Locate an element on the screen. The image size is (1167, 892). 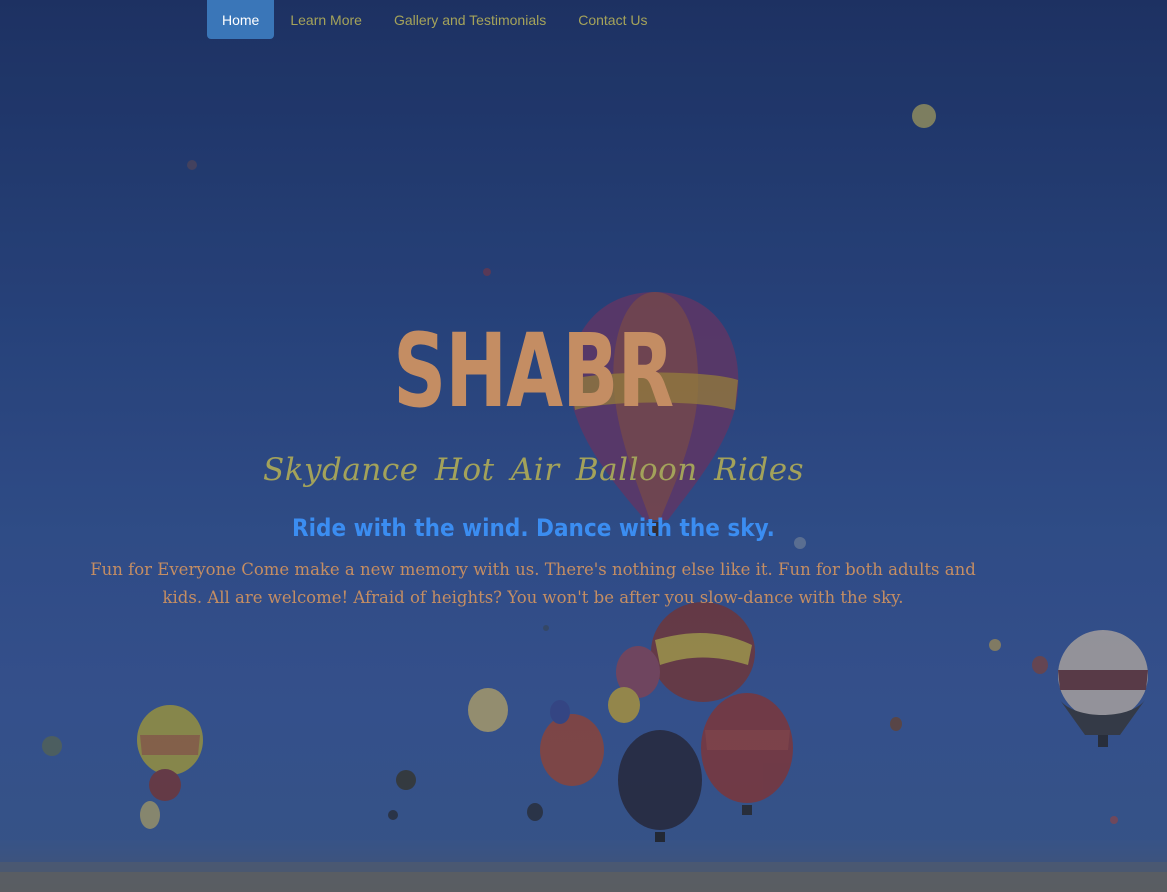
nav-item-learn-more: Learn More is located at coordinates (326, 19).